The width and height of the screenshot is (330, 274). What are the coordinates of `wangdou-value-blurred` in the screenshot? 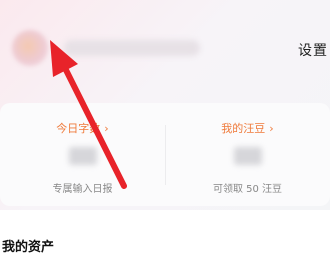 It's located at (247, 156).